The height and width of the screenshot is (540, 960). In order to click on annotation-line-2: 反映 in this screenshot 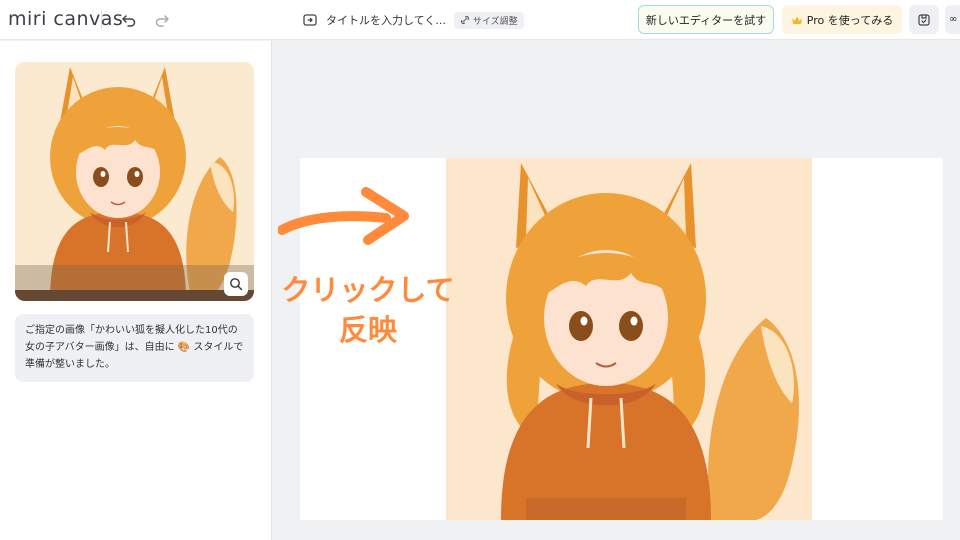, I will do `click(367, 330)`.